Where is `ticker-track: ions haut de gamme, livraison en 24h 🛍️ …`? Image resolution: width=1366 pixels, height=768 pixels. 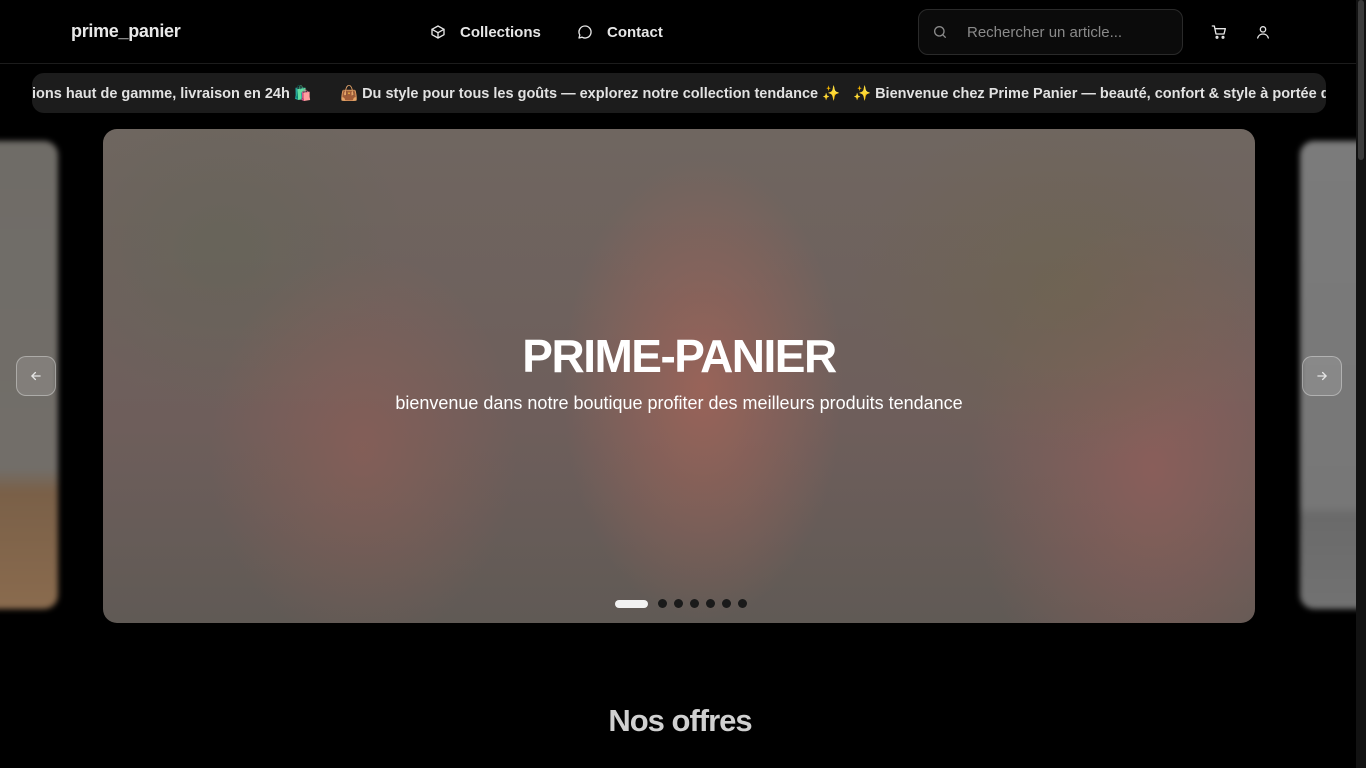
ticker-track: ions haut de gamme, livraison en 24h 🛍️ … is located at coordinates (679, 93).